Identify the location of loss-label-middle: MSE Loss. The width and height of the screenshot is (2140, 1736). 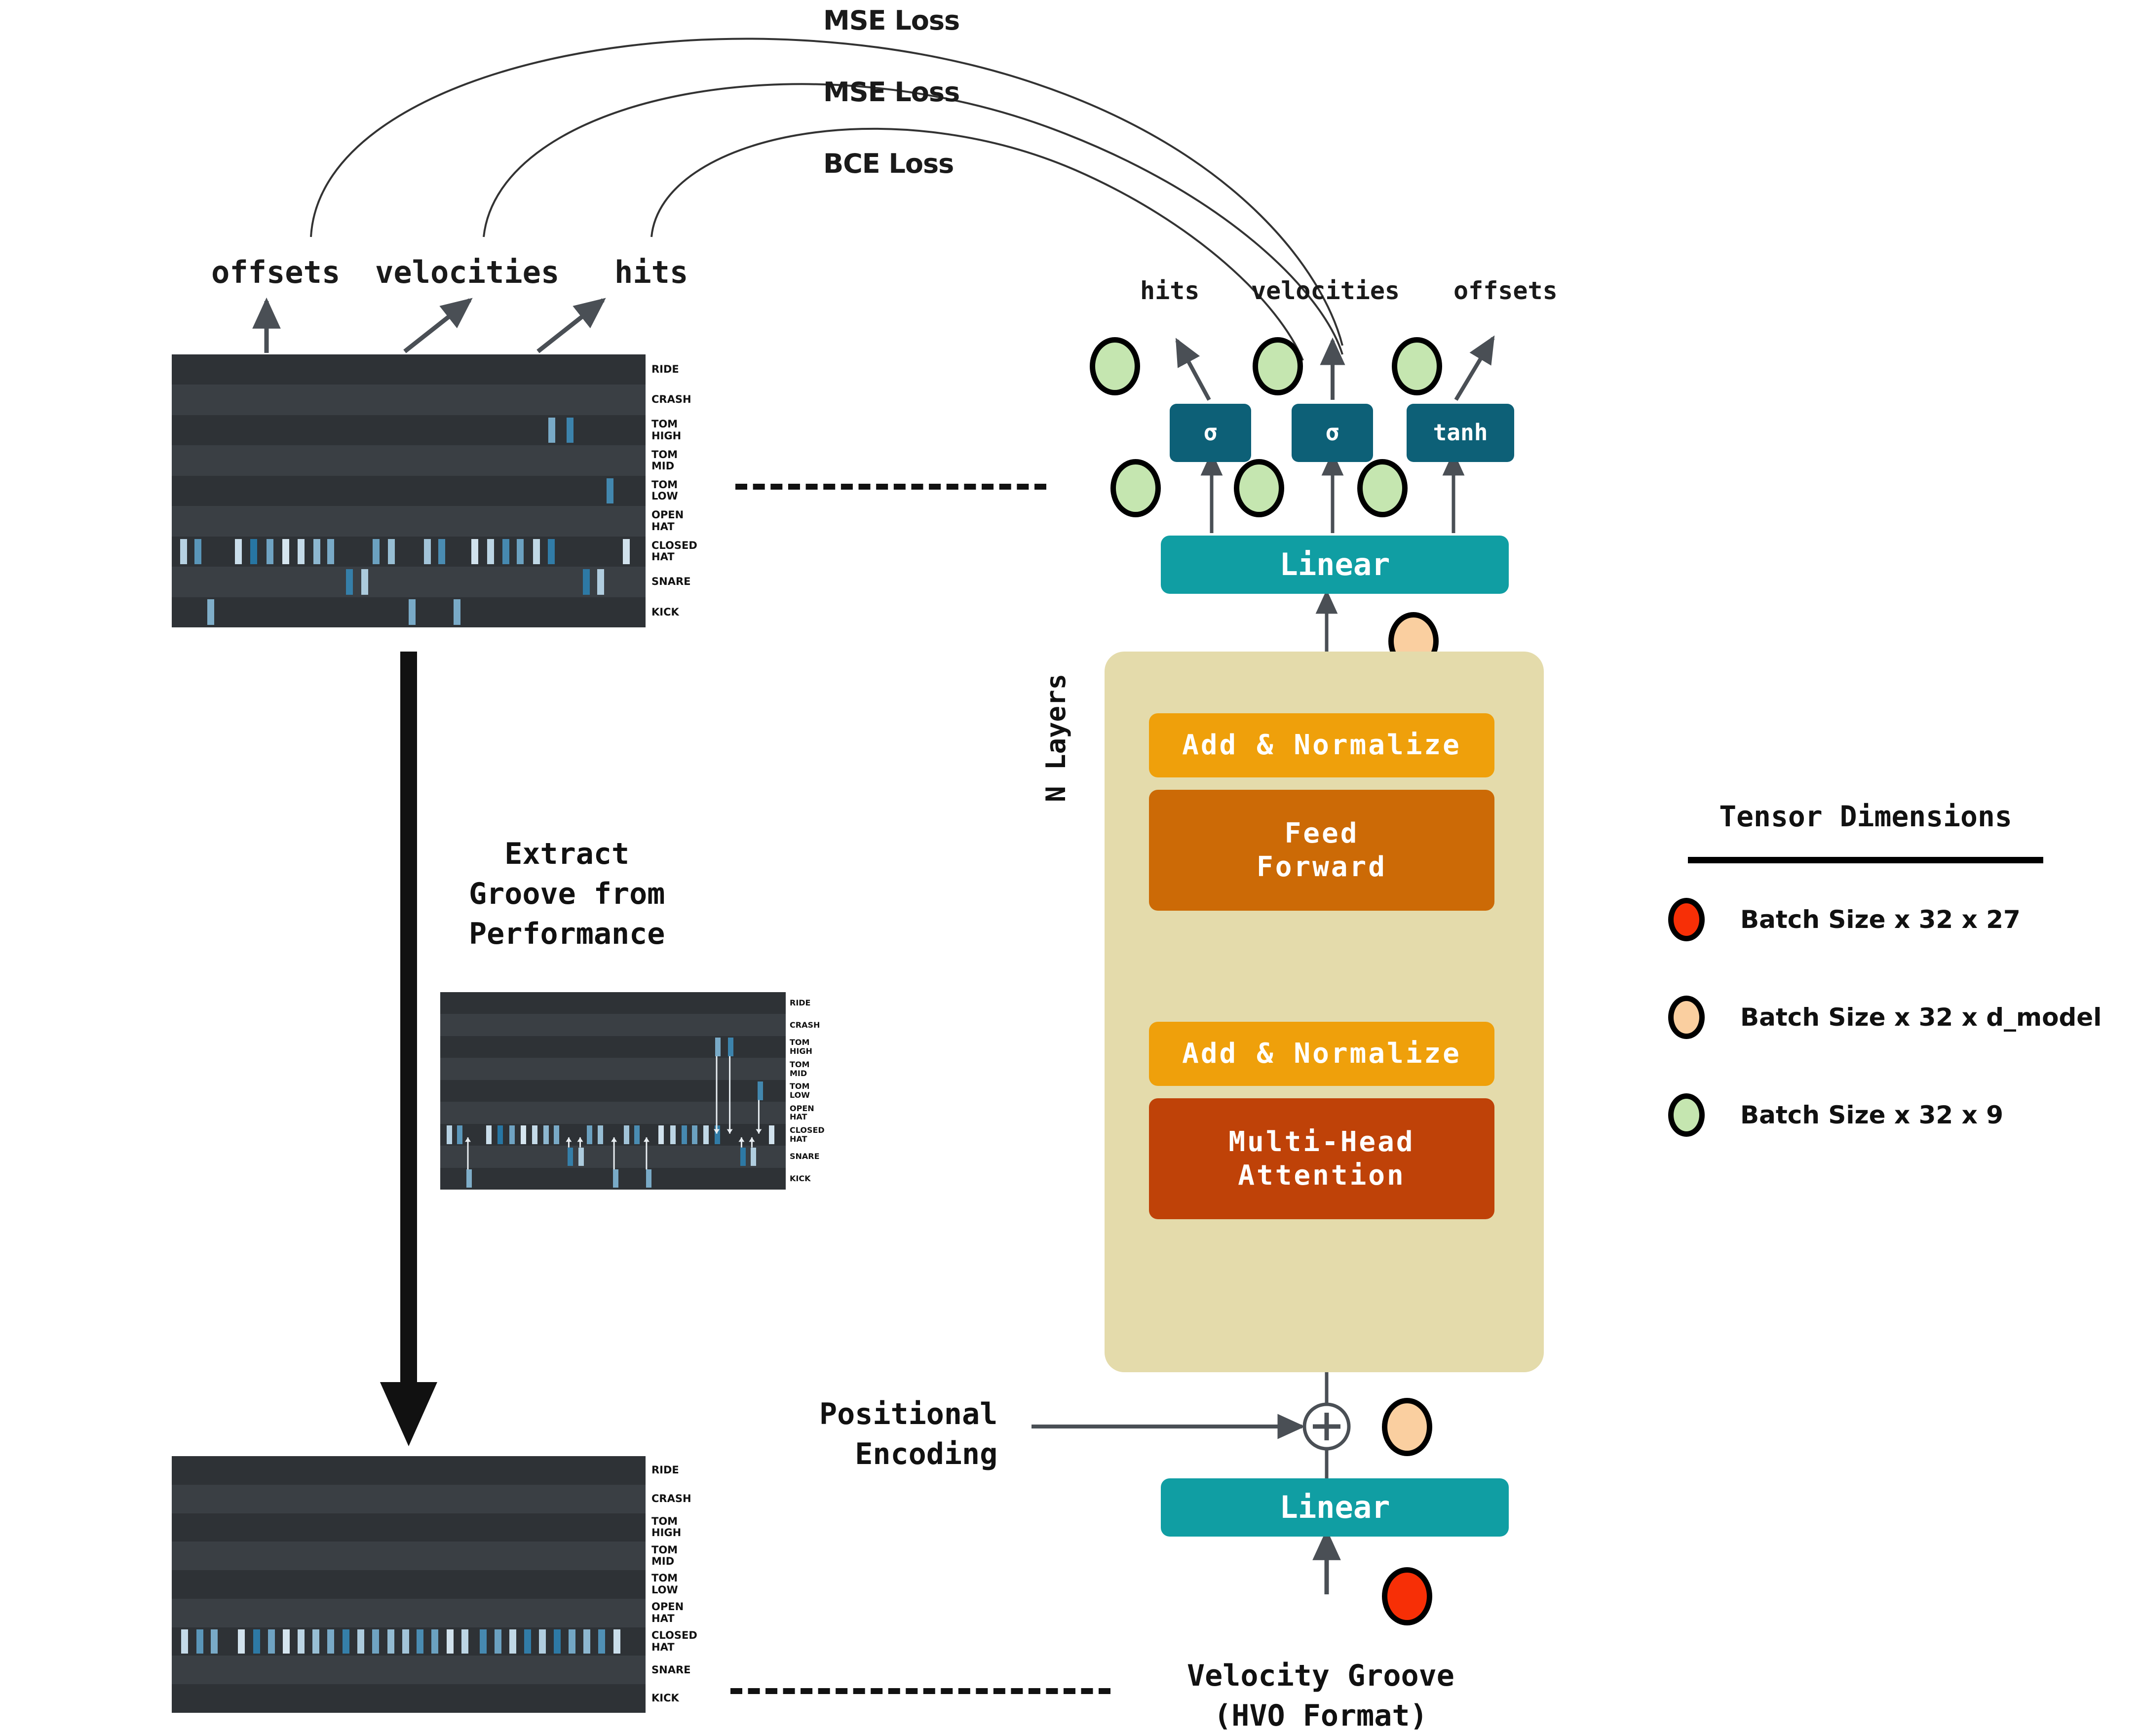
(891, 92).